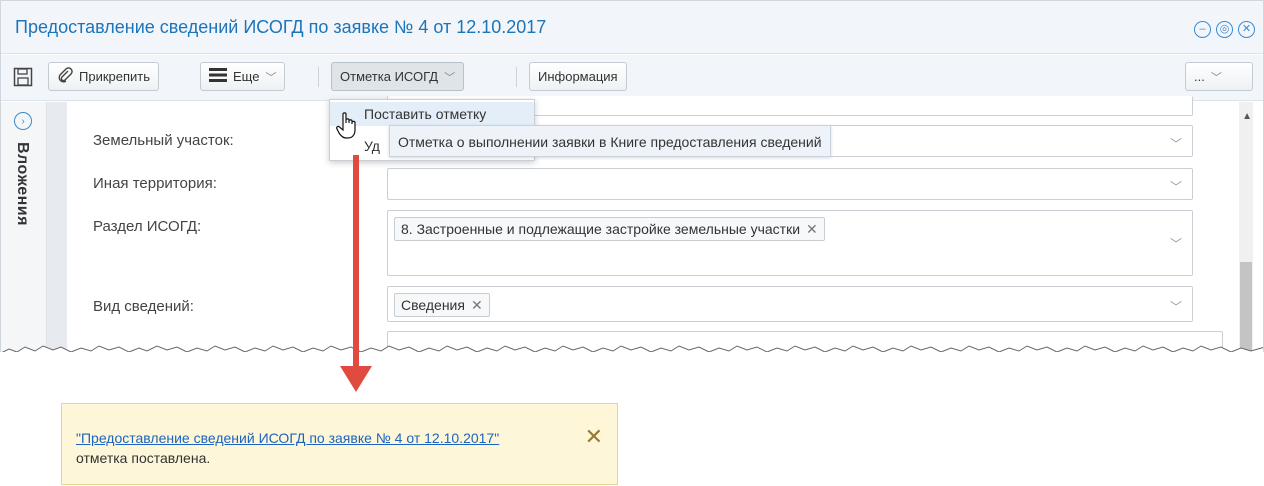 This screenshot has height=486, width=1264. I want to click on paperclip-icon, so click(65, 76).